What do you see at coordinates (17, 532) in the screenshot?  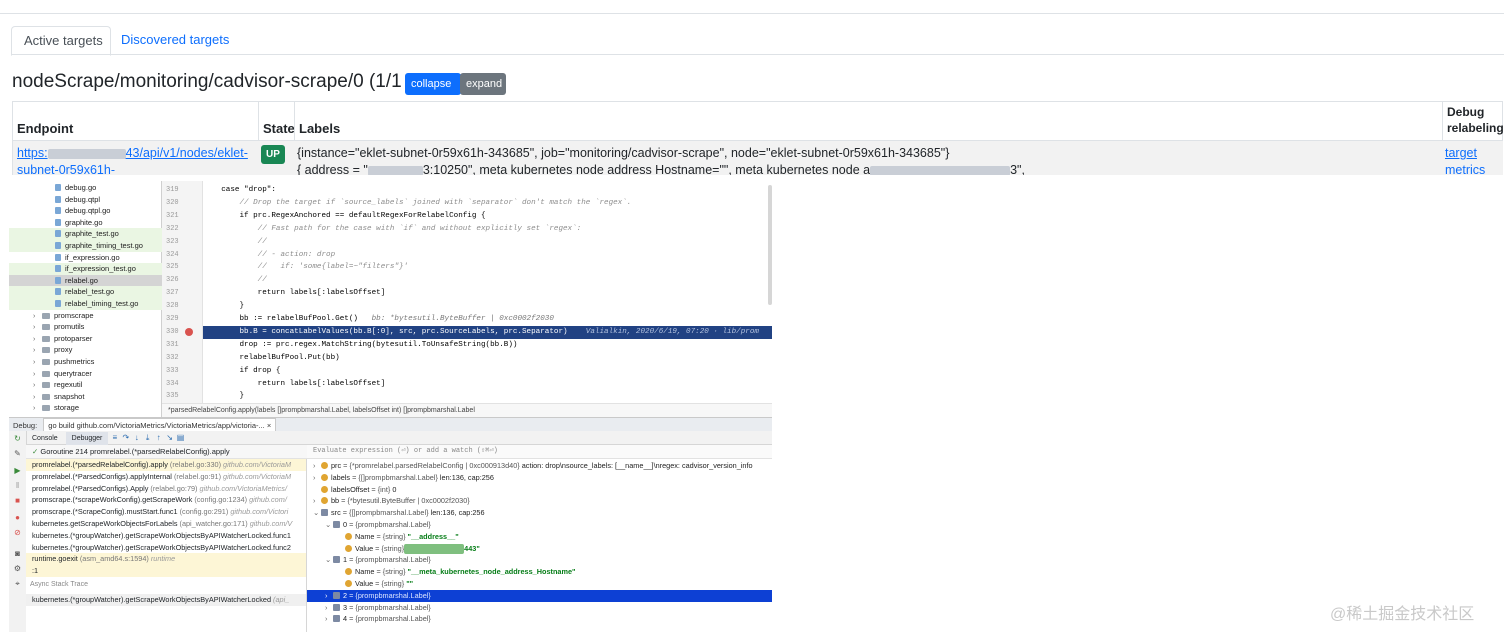 I see `mute-breakpoints-icon: ⊘` at bounding box center [17, 532].